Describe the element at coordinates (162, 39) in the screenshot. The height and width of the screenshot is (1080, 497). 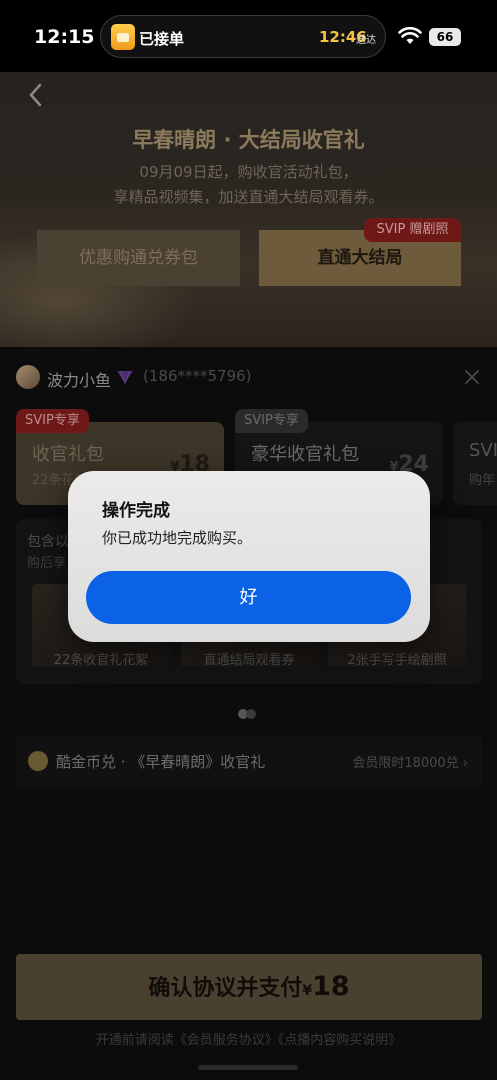
I see `island-status-text: 已接单` at that location.